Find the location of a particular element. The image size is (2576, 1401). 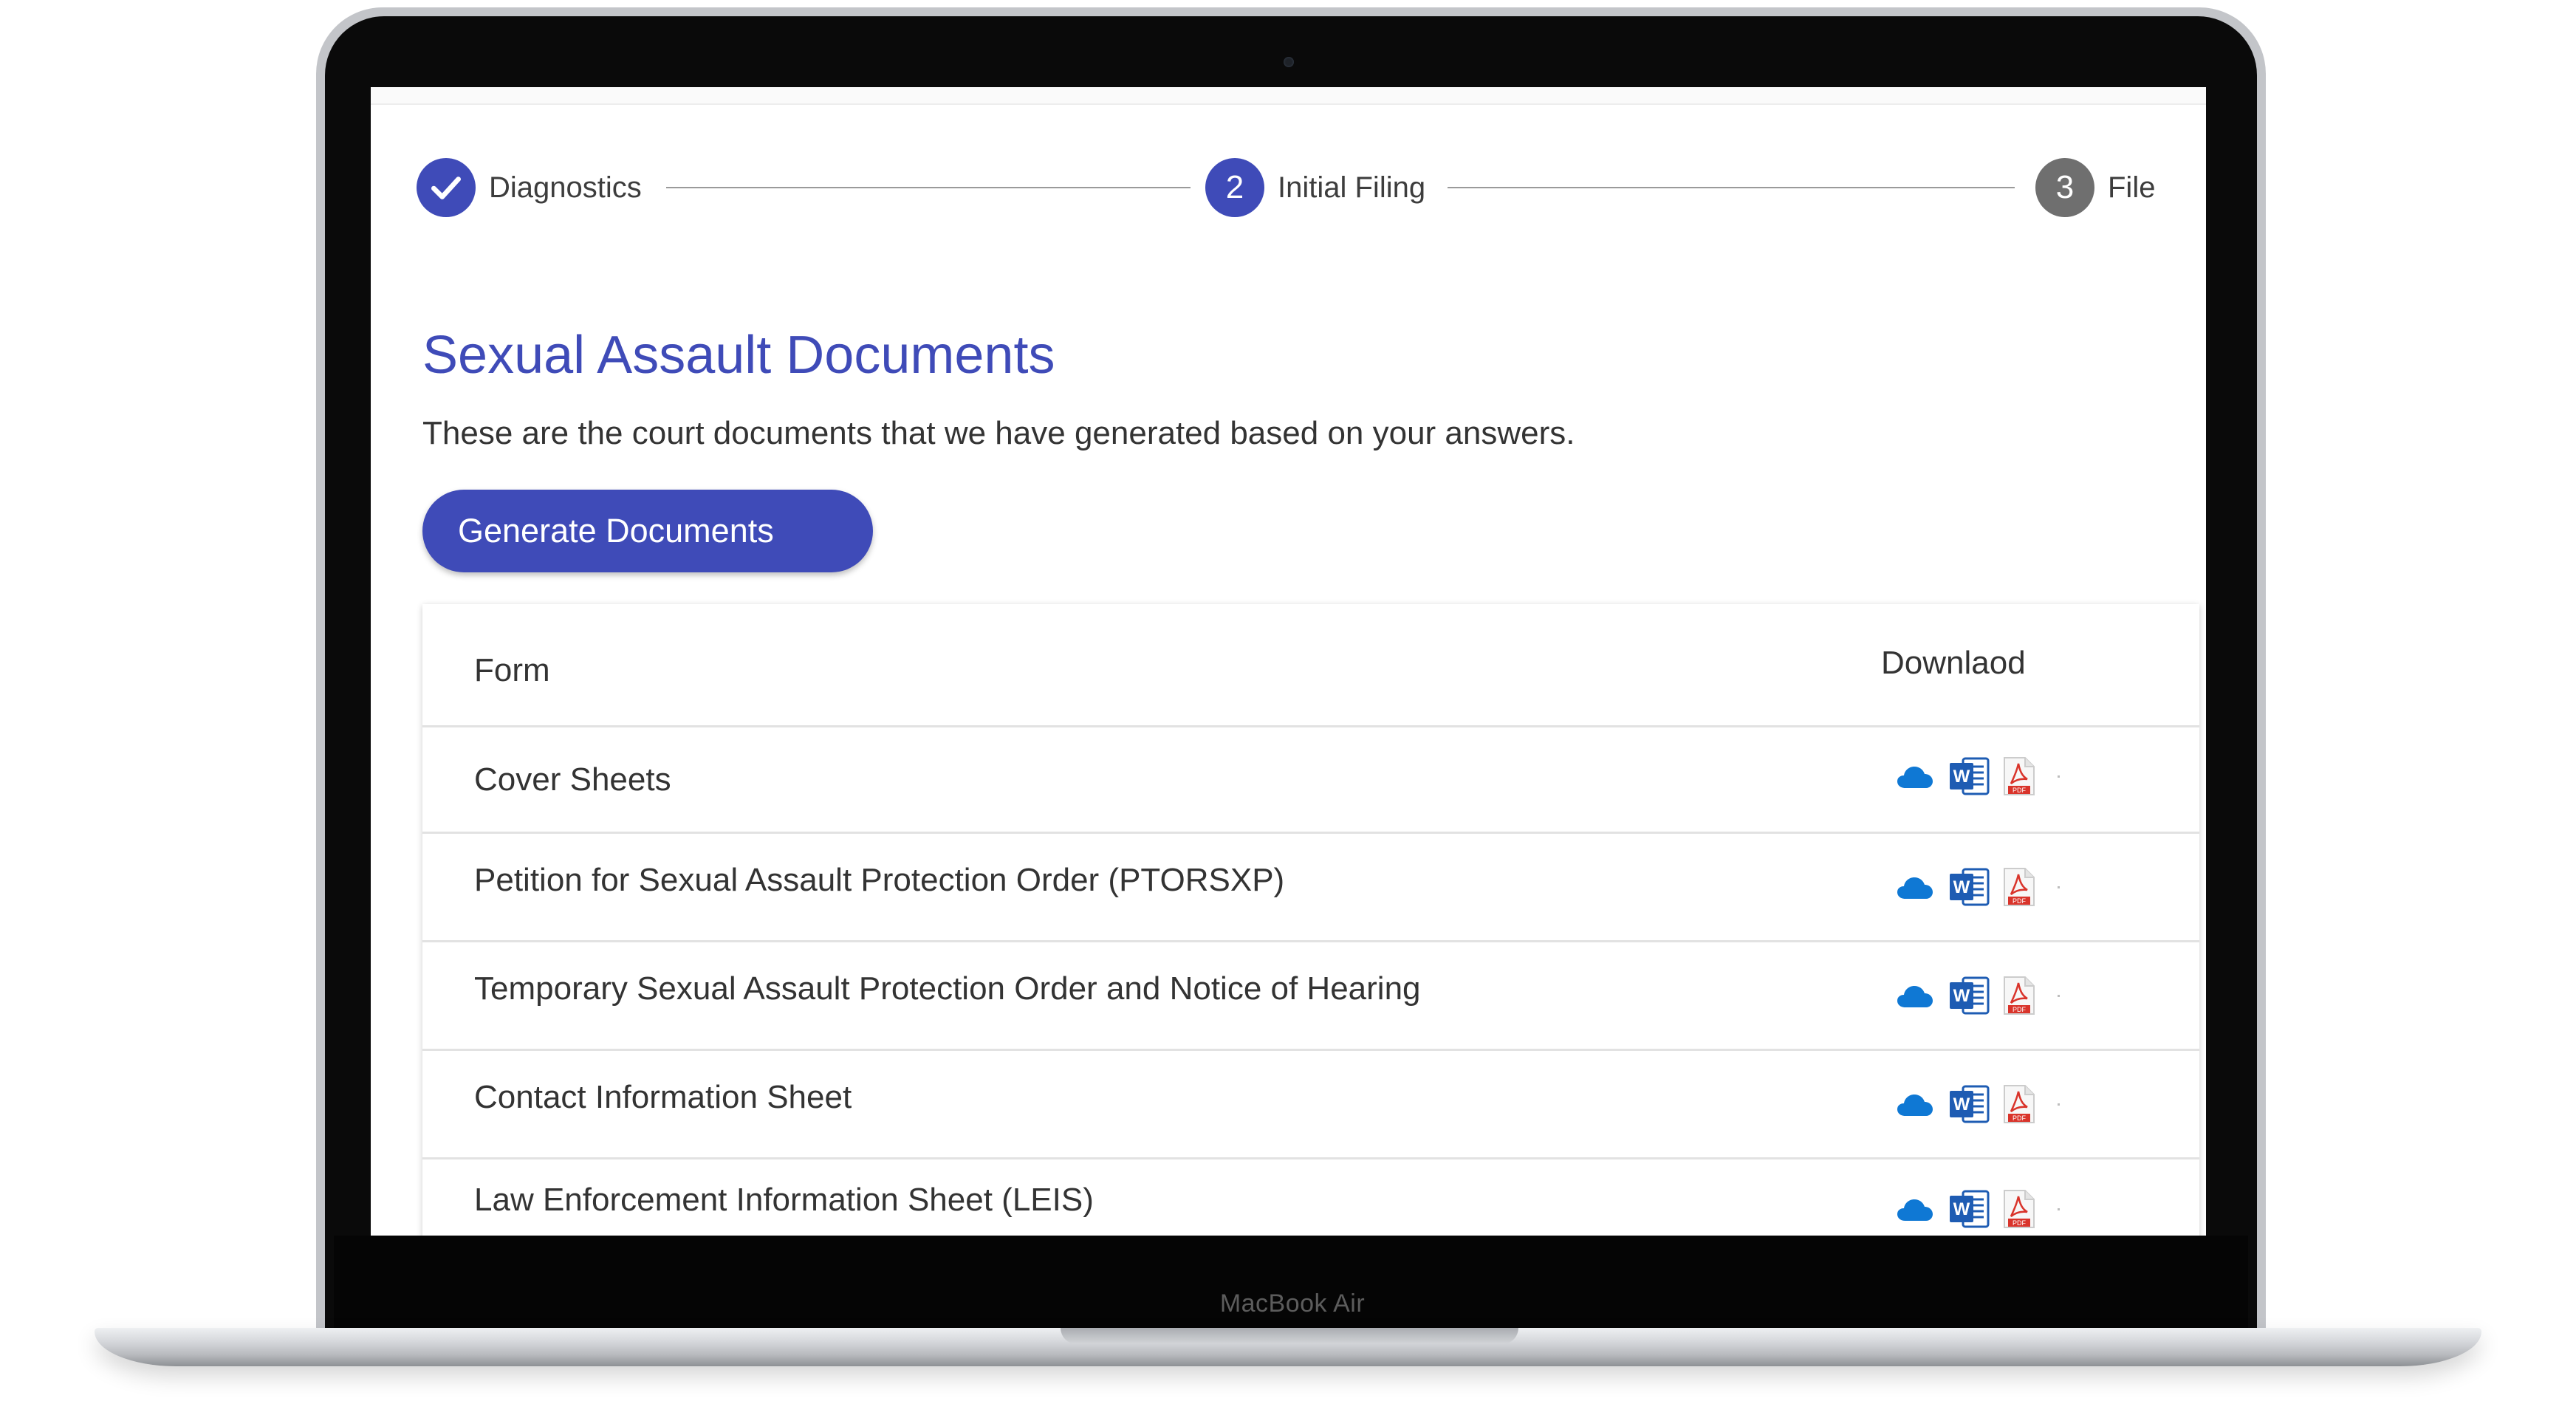

form-name: Cover Sheets is located at coordinates (572, 779).